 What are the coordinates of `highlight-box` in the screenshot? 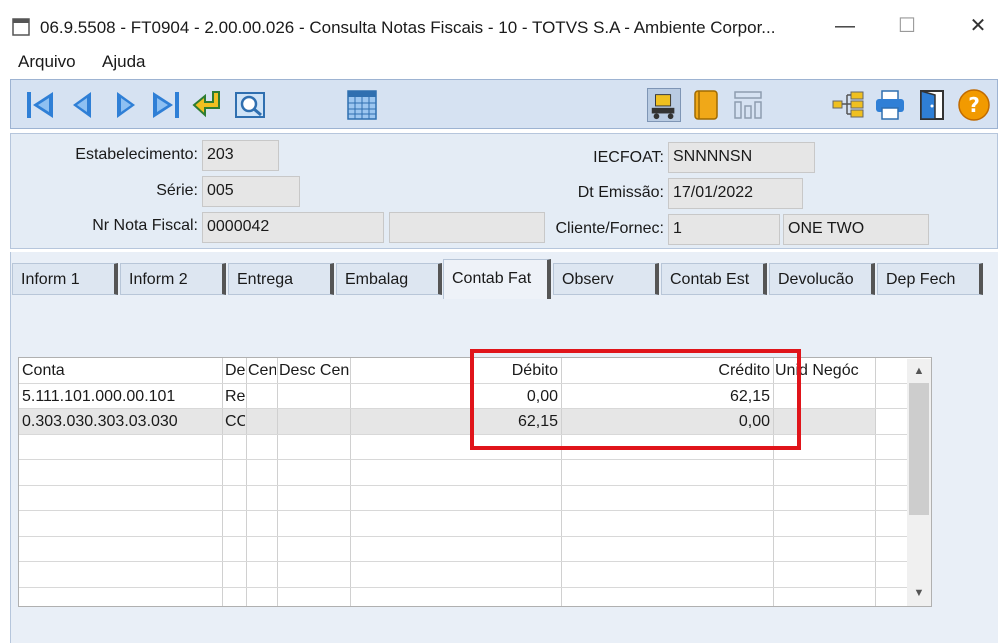 It's located at (635, 399).